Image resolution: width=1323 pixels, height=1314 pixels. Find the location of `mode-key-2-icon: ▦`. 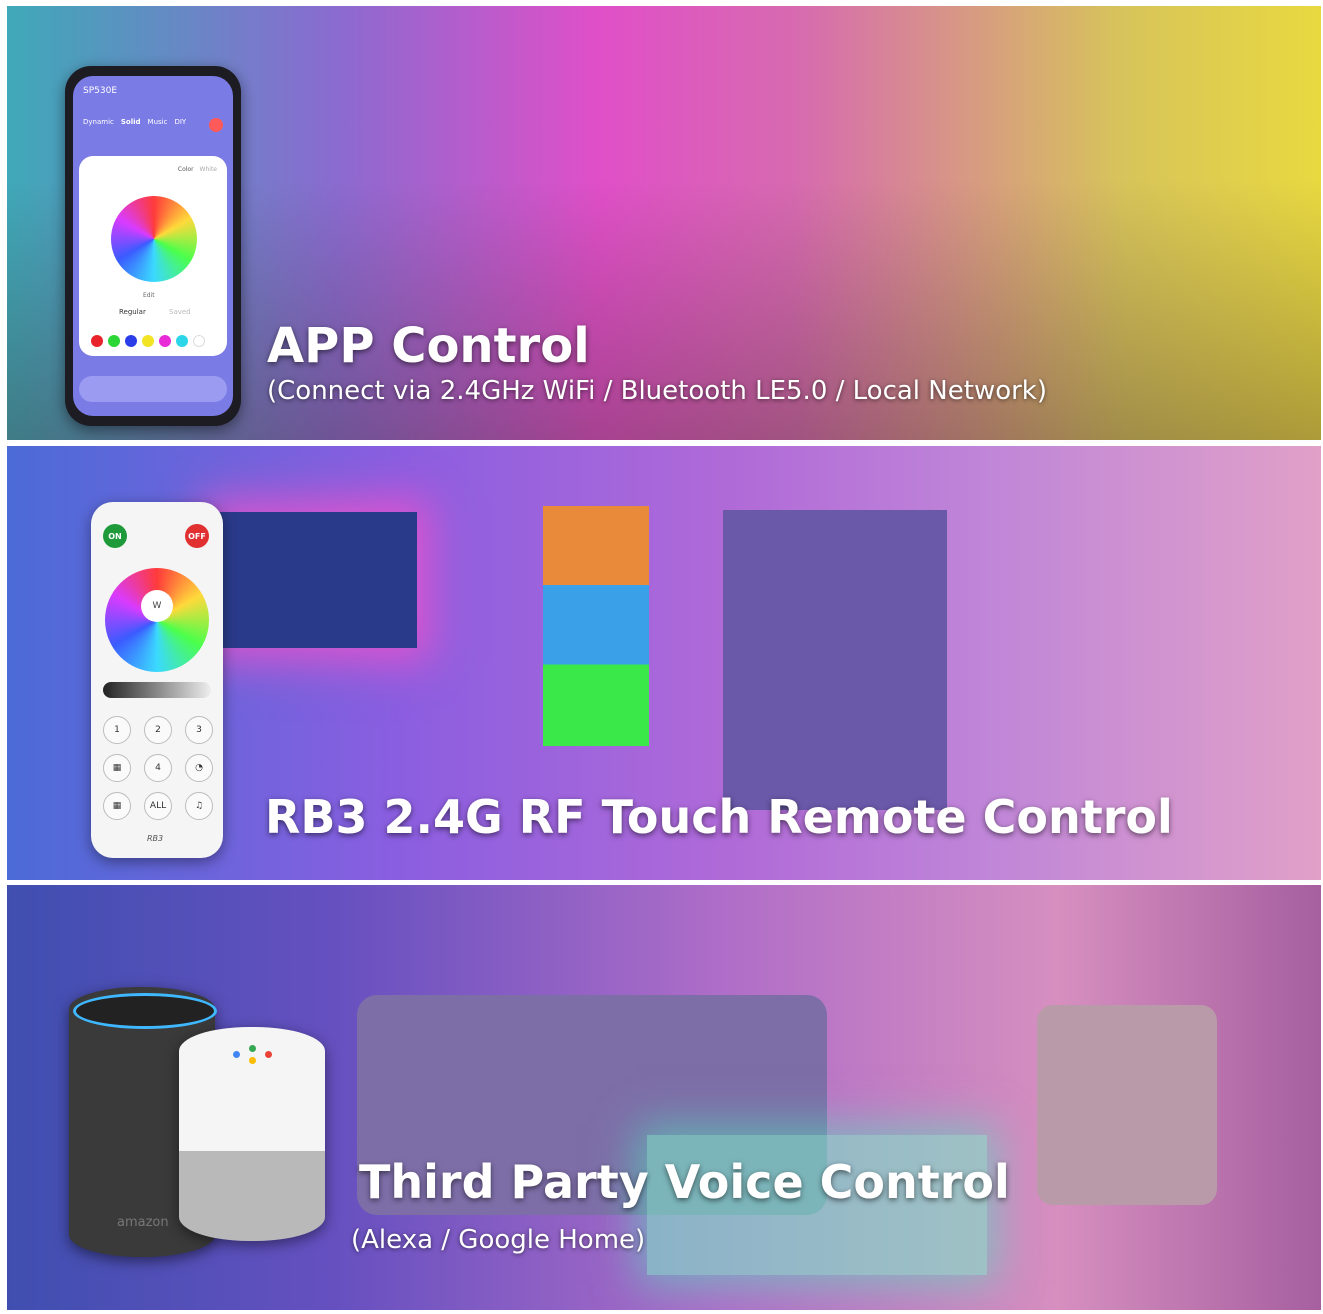

mode-key-2-icon: ▦ is located at coordinates (117, 806).